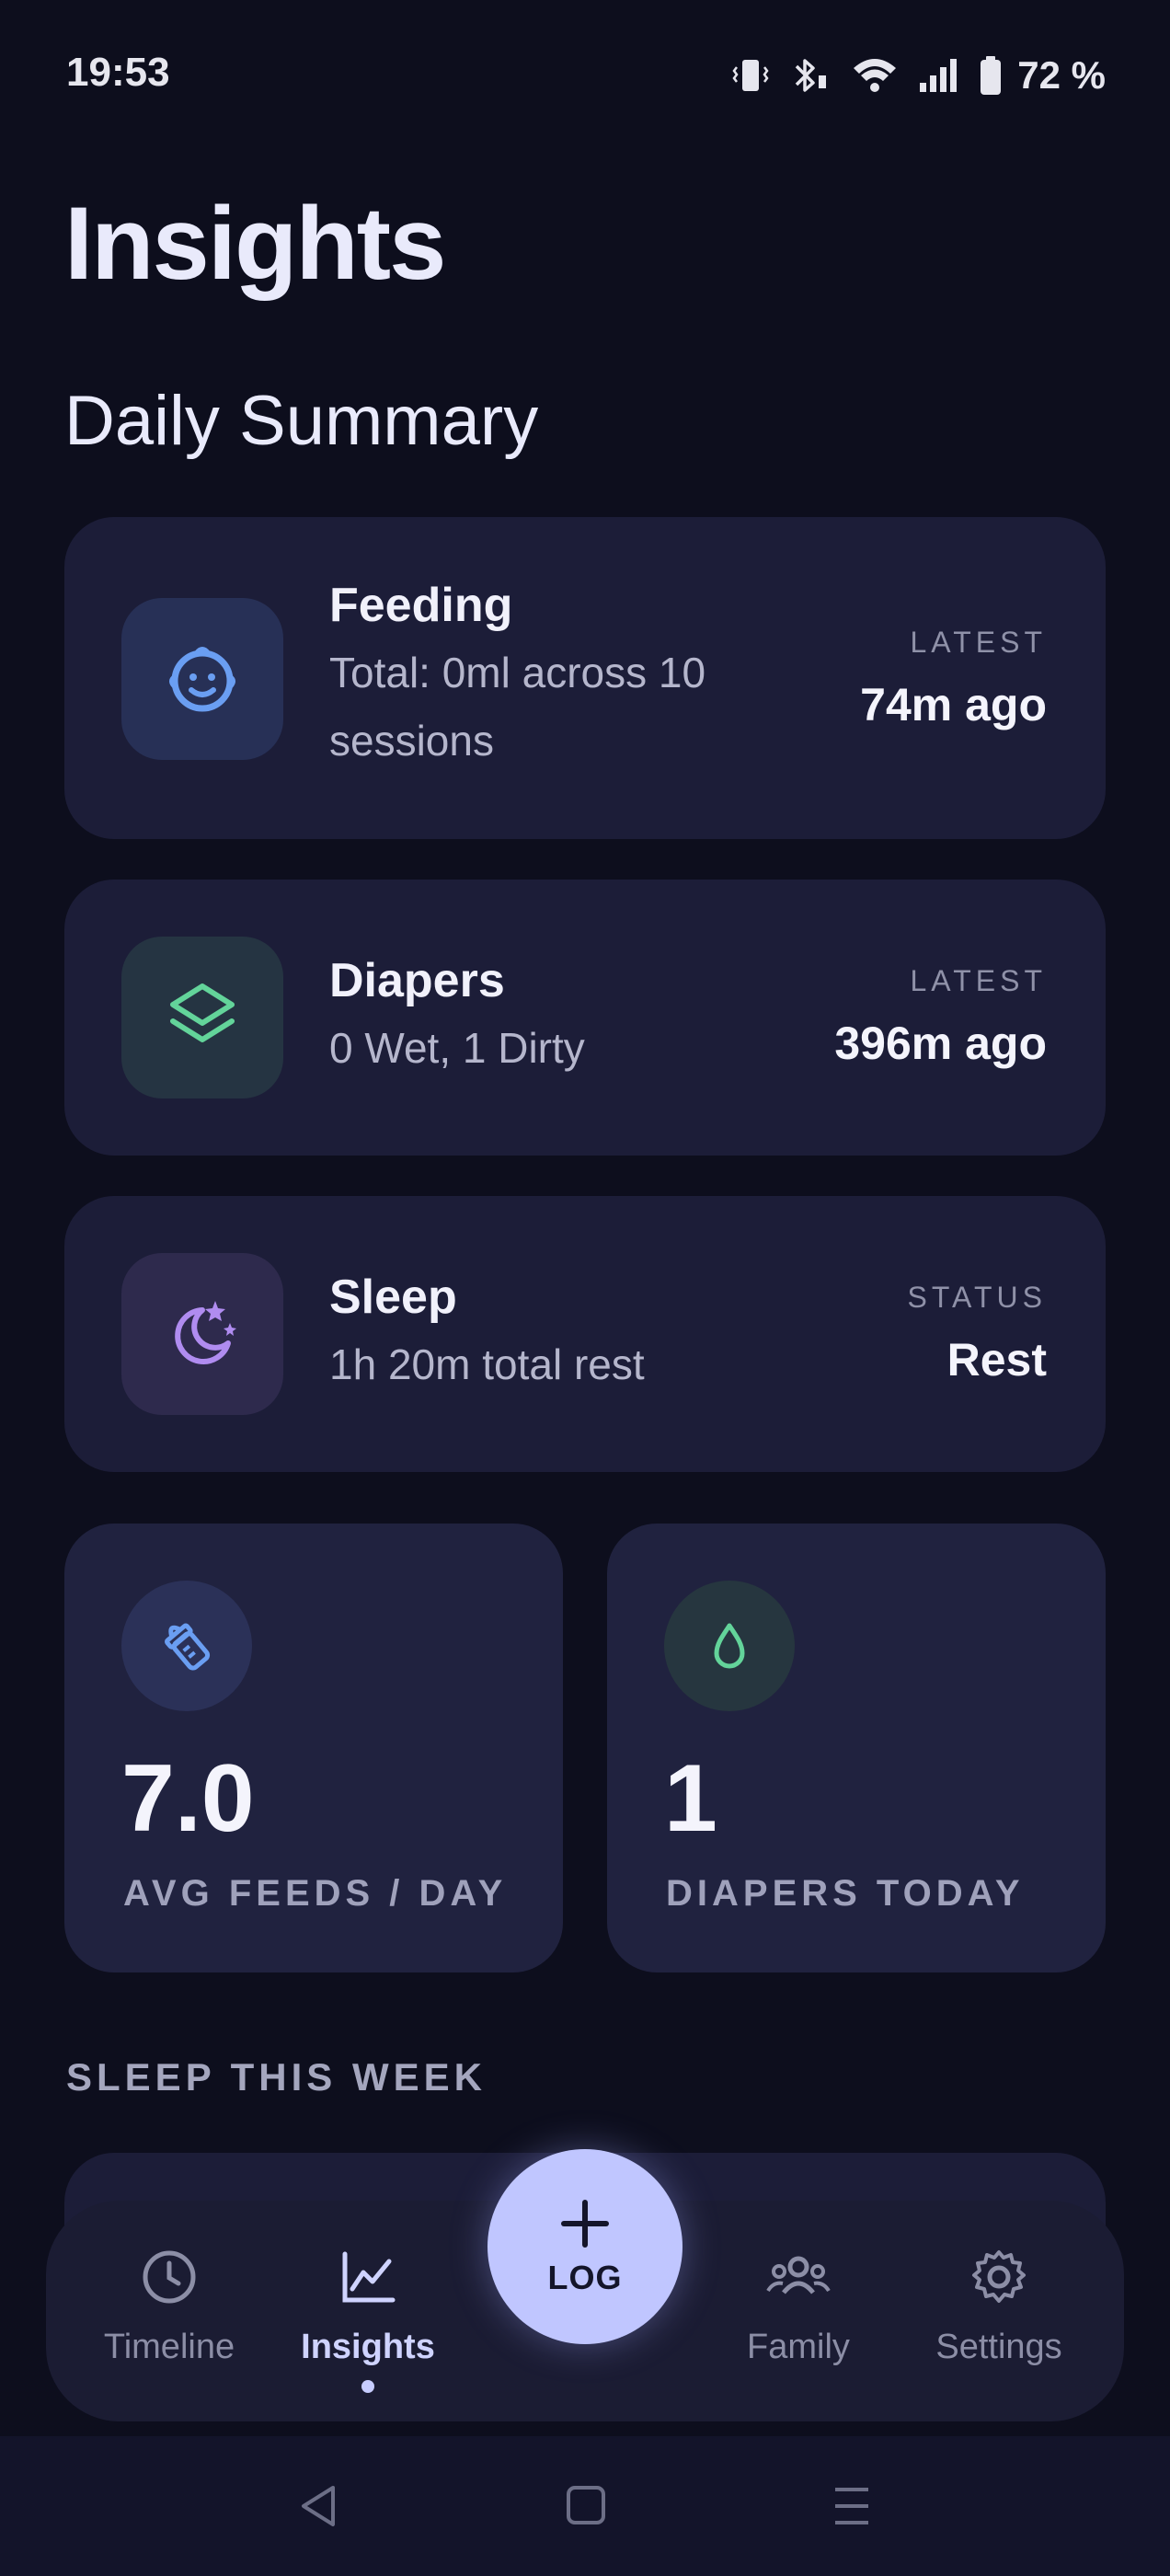 This screenshot has height=2576, width=1170. I want to click on nav-label-insights: Insights, so click(368, 2347).